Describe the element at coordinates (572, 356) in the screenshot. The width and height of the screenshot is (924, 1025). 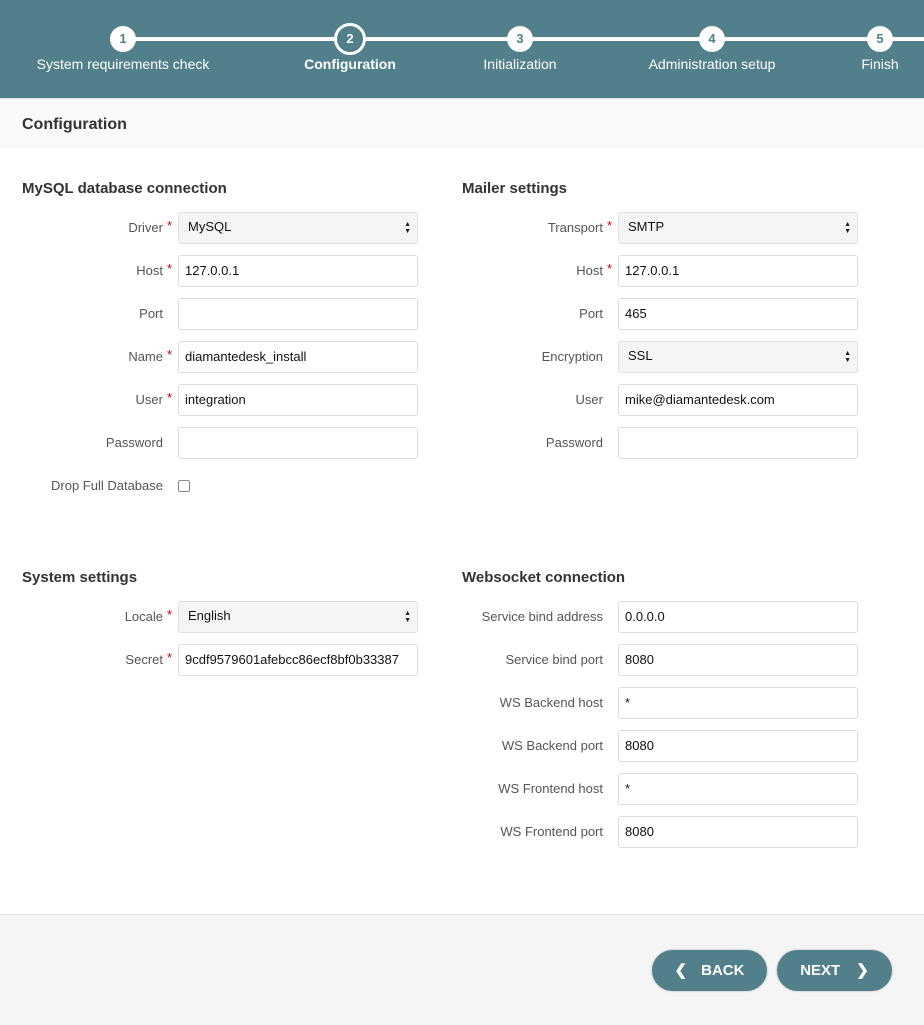
I see `field-label: Encryption` at that location.